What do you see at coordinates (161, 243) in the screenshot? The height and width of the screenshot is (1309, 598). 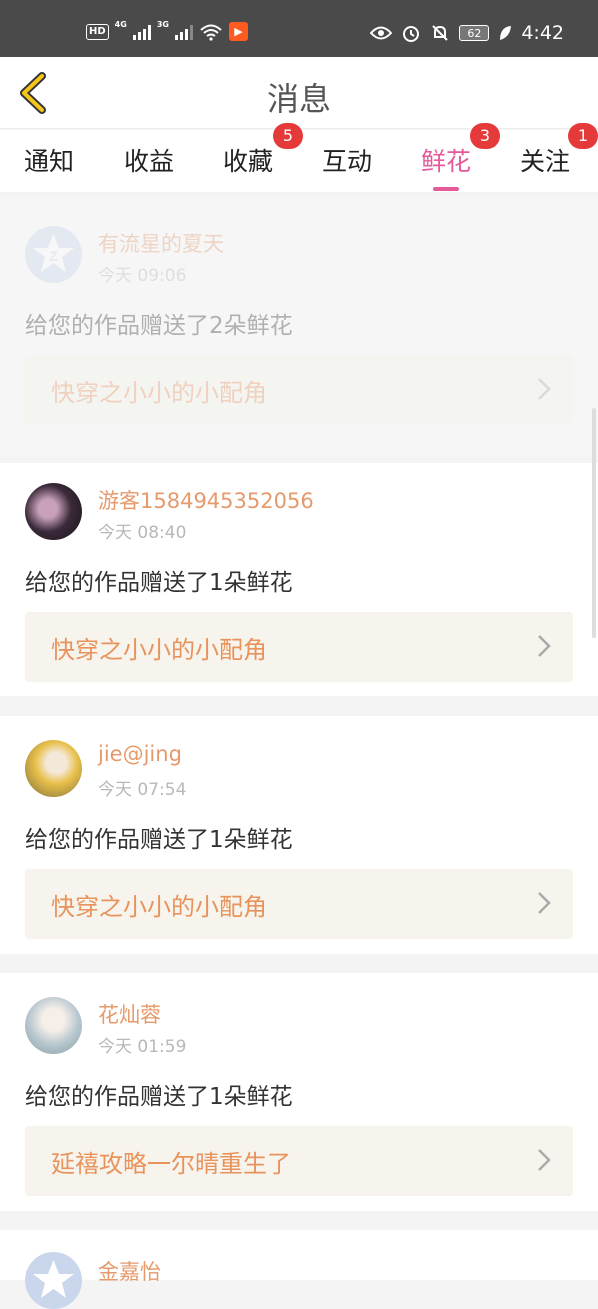 I see `username: 有流星的夏天` at bounding box center [161, 243].